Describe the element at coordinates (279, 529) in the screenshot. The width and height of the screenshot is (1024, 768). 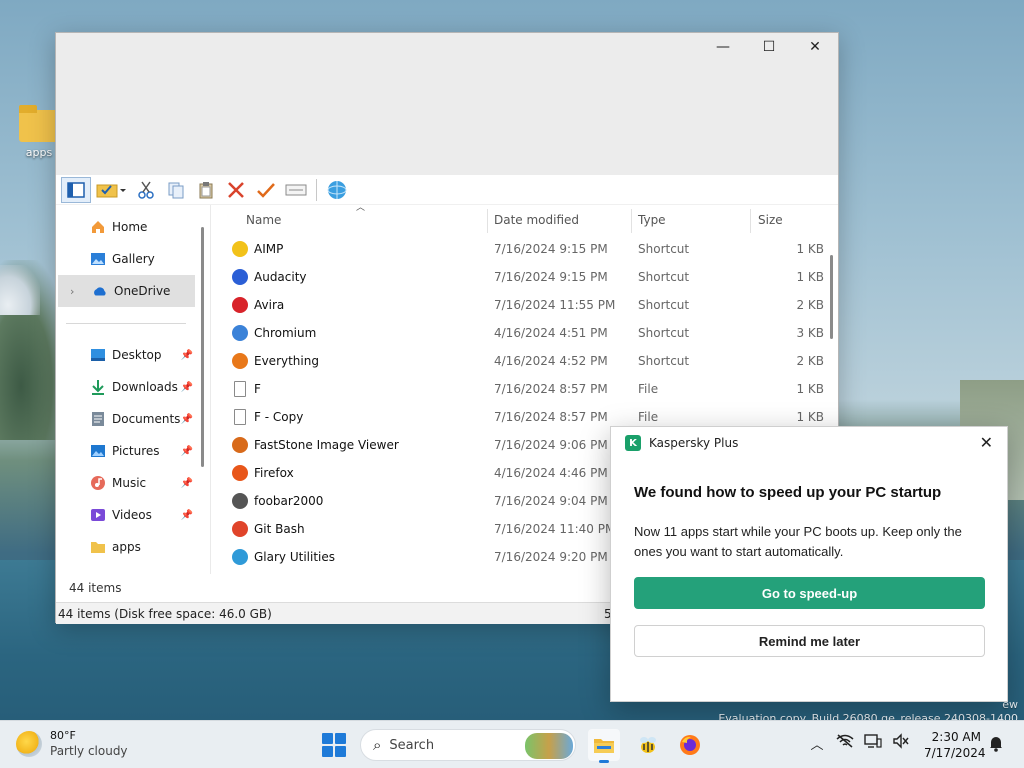
I see `file-name: Git Bash` at that location.